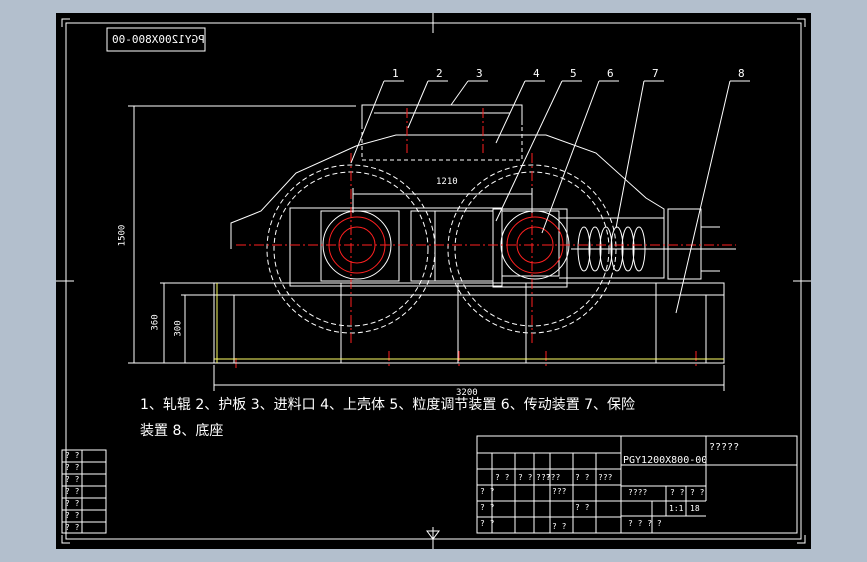 The height and width of the screenshot is (562, 867). Describe the element at coordinates (487, 491) in the screenshot. I see `mark-col-row2: ? ?` at that location.